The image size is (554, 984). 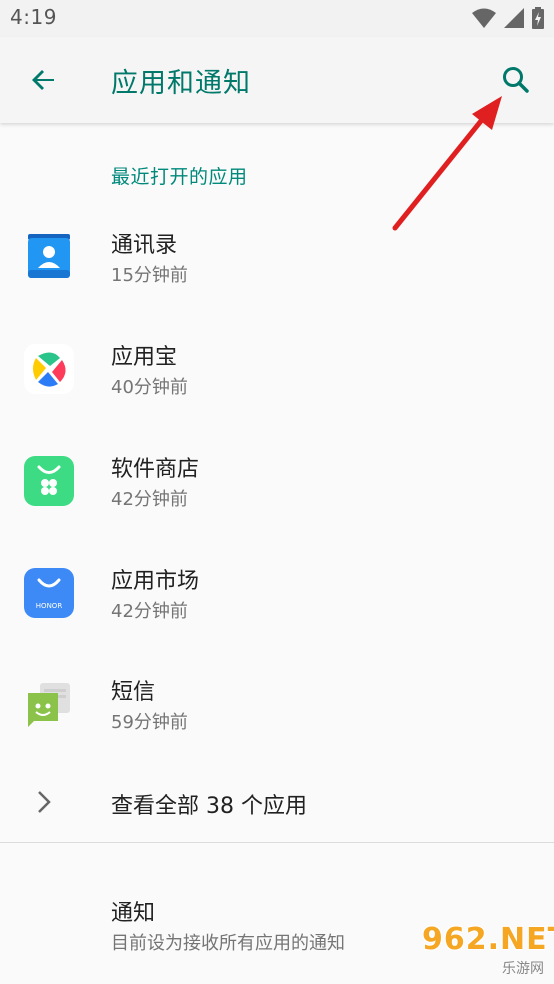 I want to click on recent-apps-header: 最近打开的应用, so click(x=179, y=177).